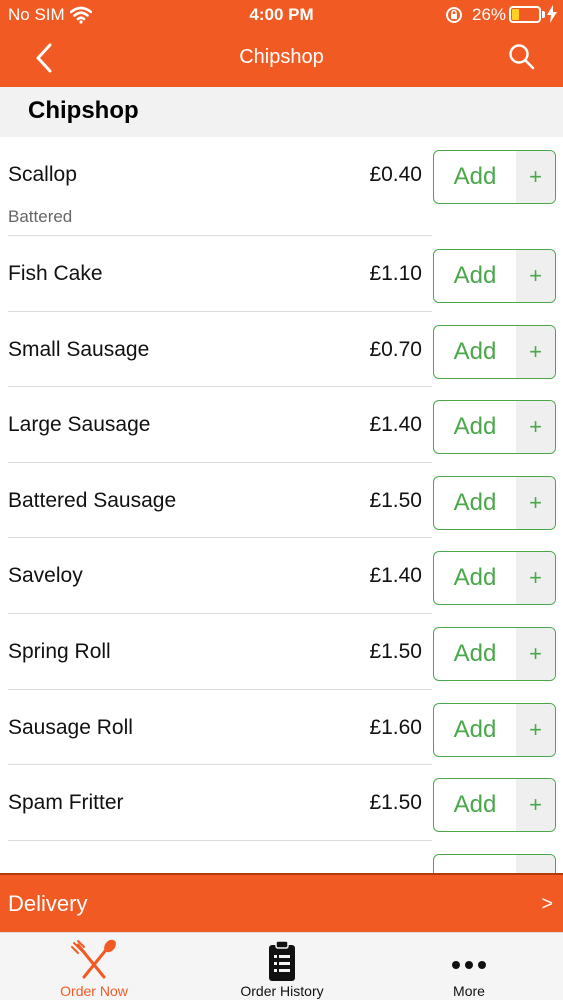  What do you see at coordinates (395, 273) in the screenshot?
I see `item-price: £1.10` at bounding box center [395, 273].